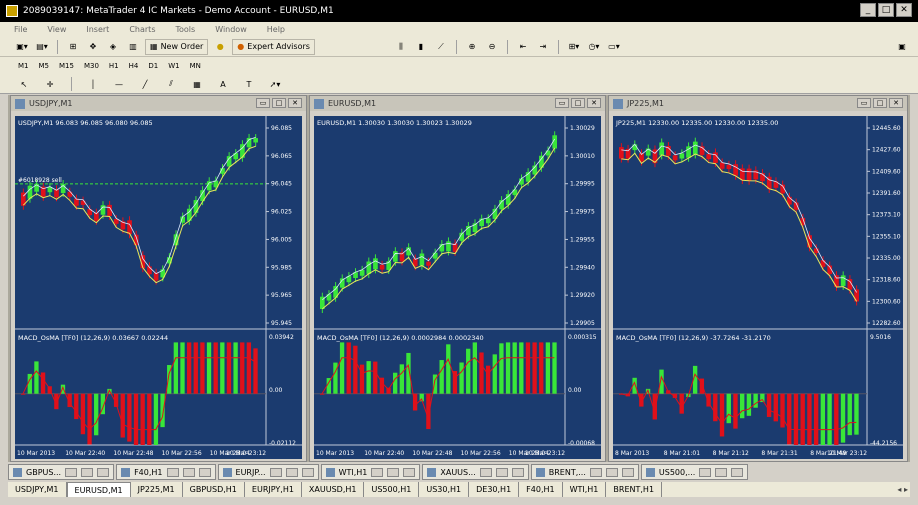 The image size is (918, 505). I want to click on expert-advisors-button: ● Expert Advisors, so click(273, 46).